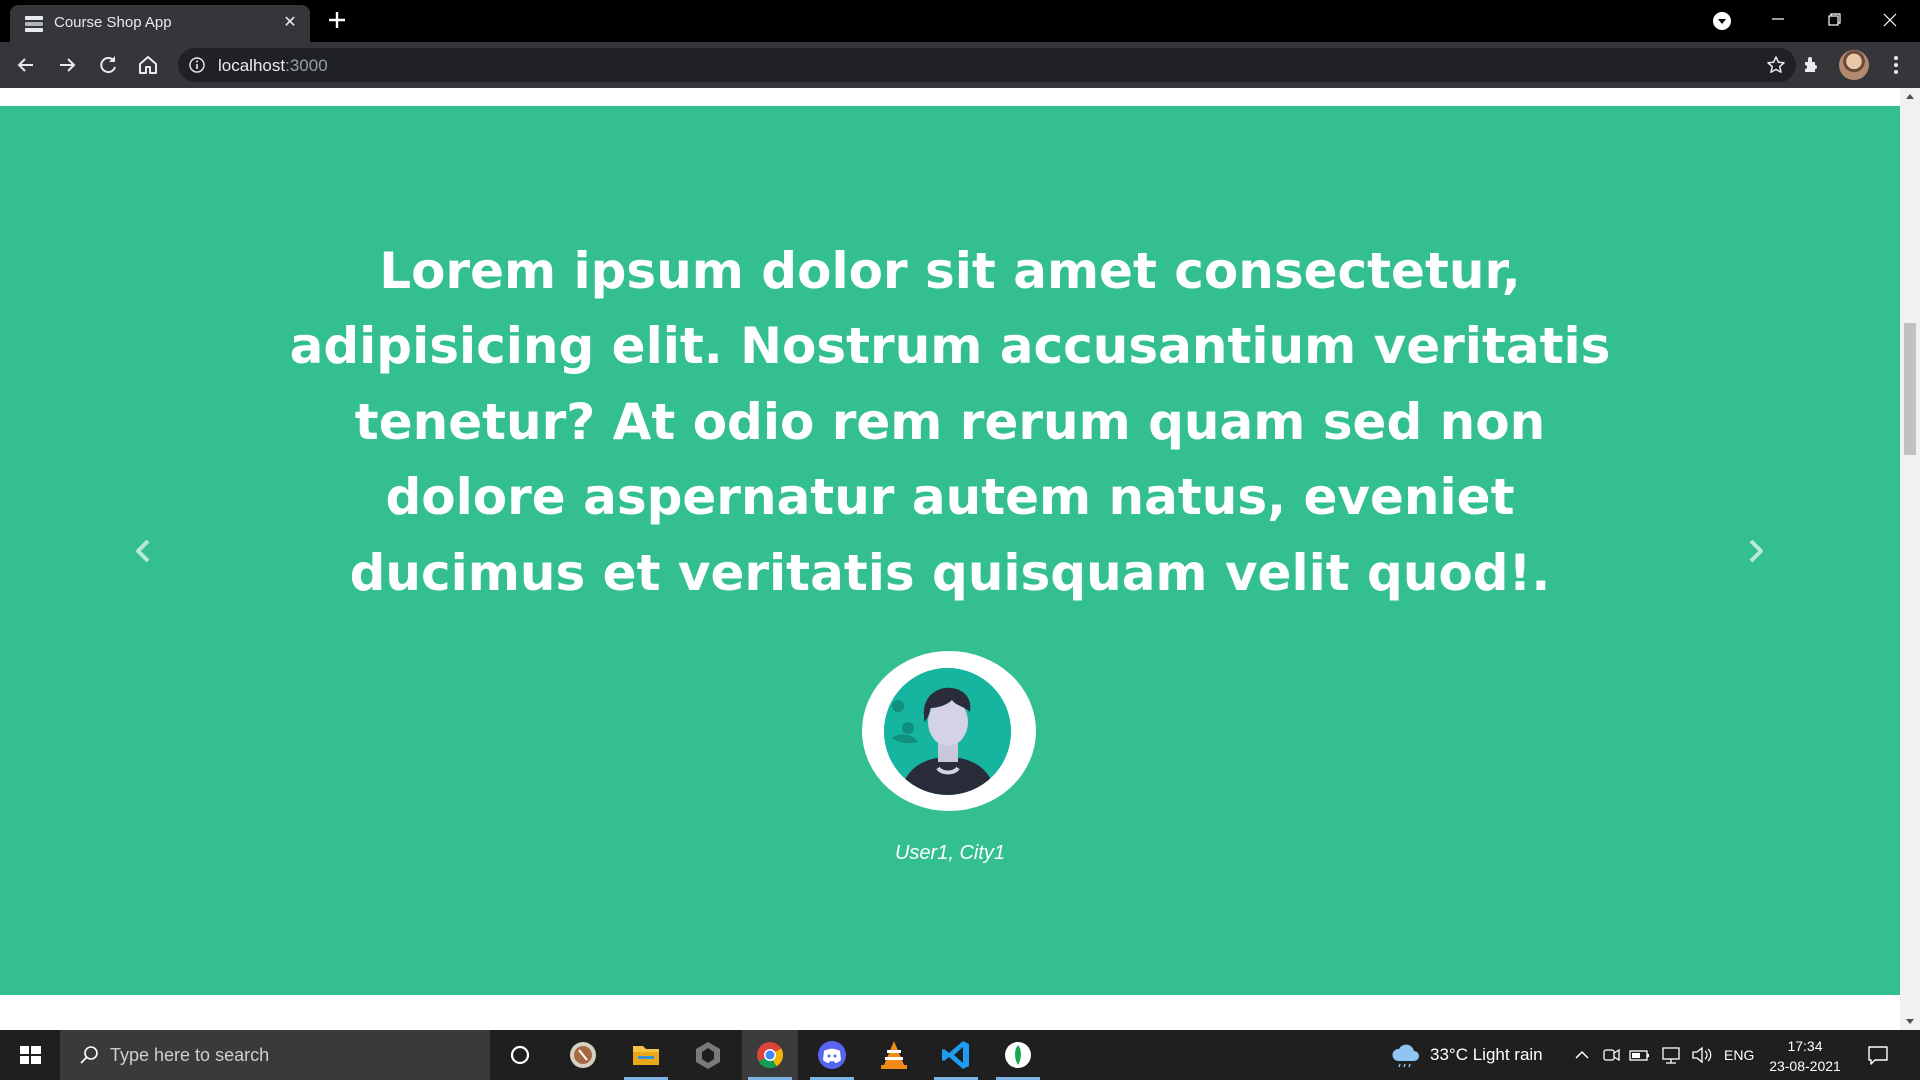 Image resolution: width=1920 pixels, height=1085 pixels. What do you see at coordinates (1739, 1055) in the screenshot?
I see `input-language: ENG` at bounding box center [1739, 1055].